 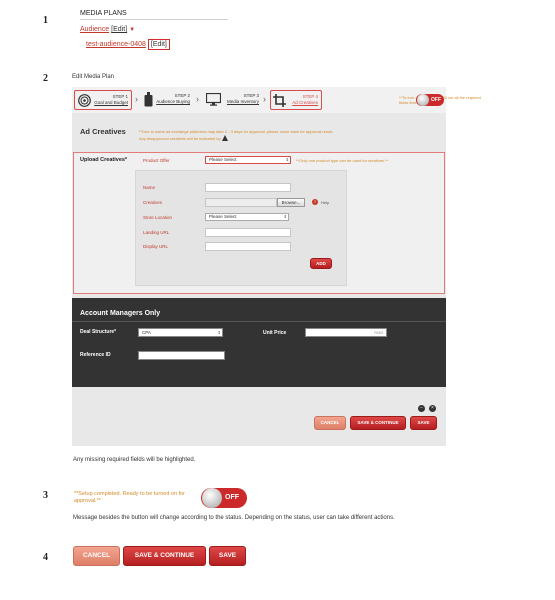 What do you see at coordinates (164, 556) in the screenshot?
I see `save-continue-button-large: SAVE & CONTINUE` at bounding box center [164, 556].